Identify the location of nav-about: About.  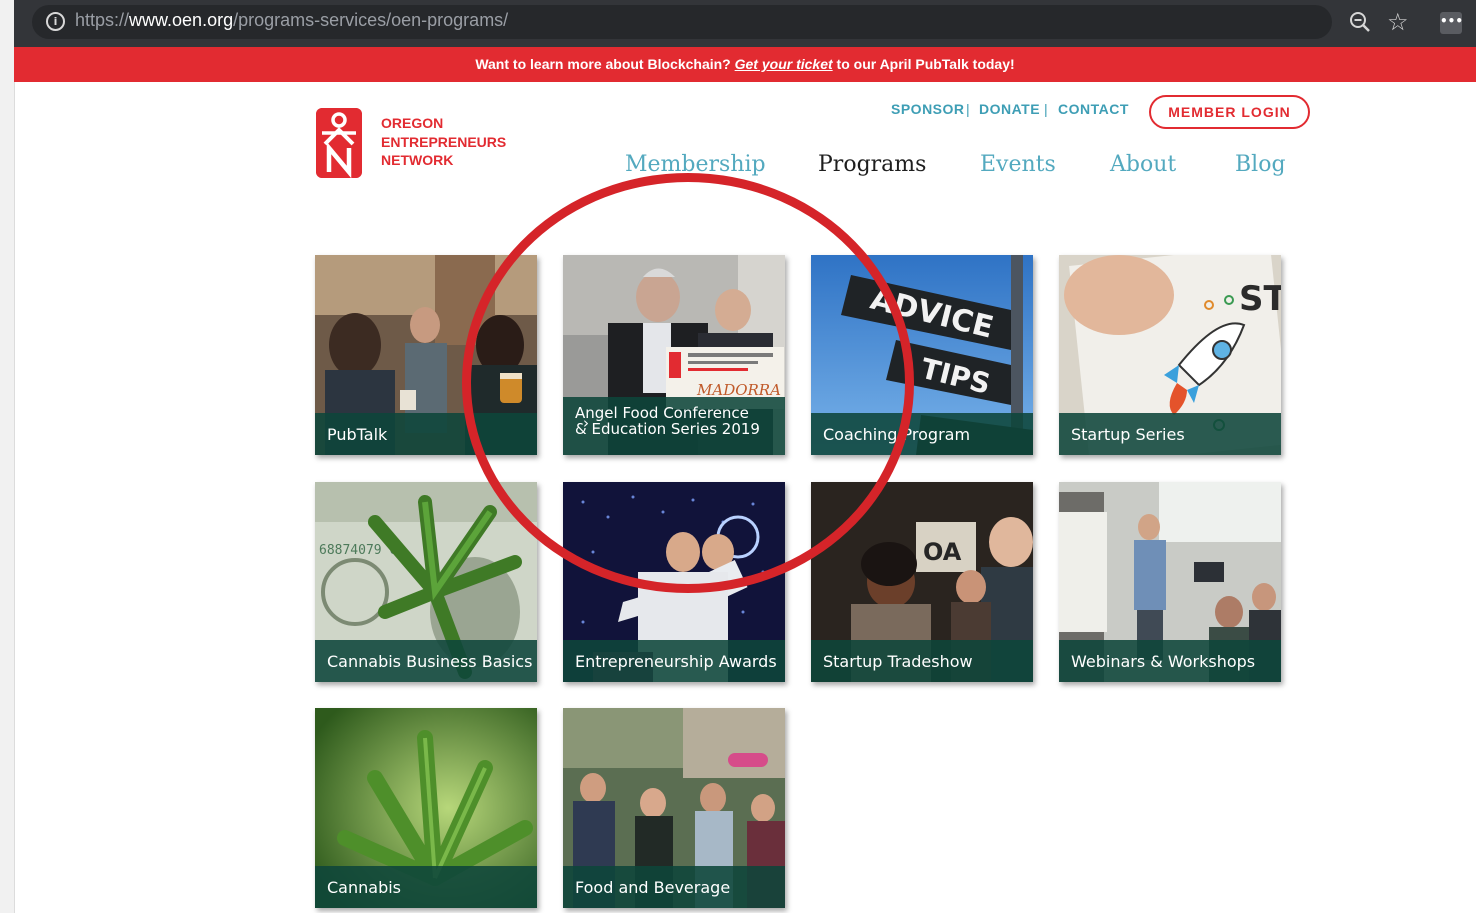
(1143, 164).